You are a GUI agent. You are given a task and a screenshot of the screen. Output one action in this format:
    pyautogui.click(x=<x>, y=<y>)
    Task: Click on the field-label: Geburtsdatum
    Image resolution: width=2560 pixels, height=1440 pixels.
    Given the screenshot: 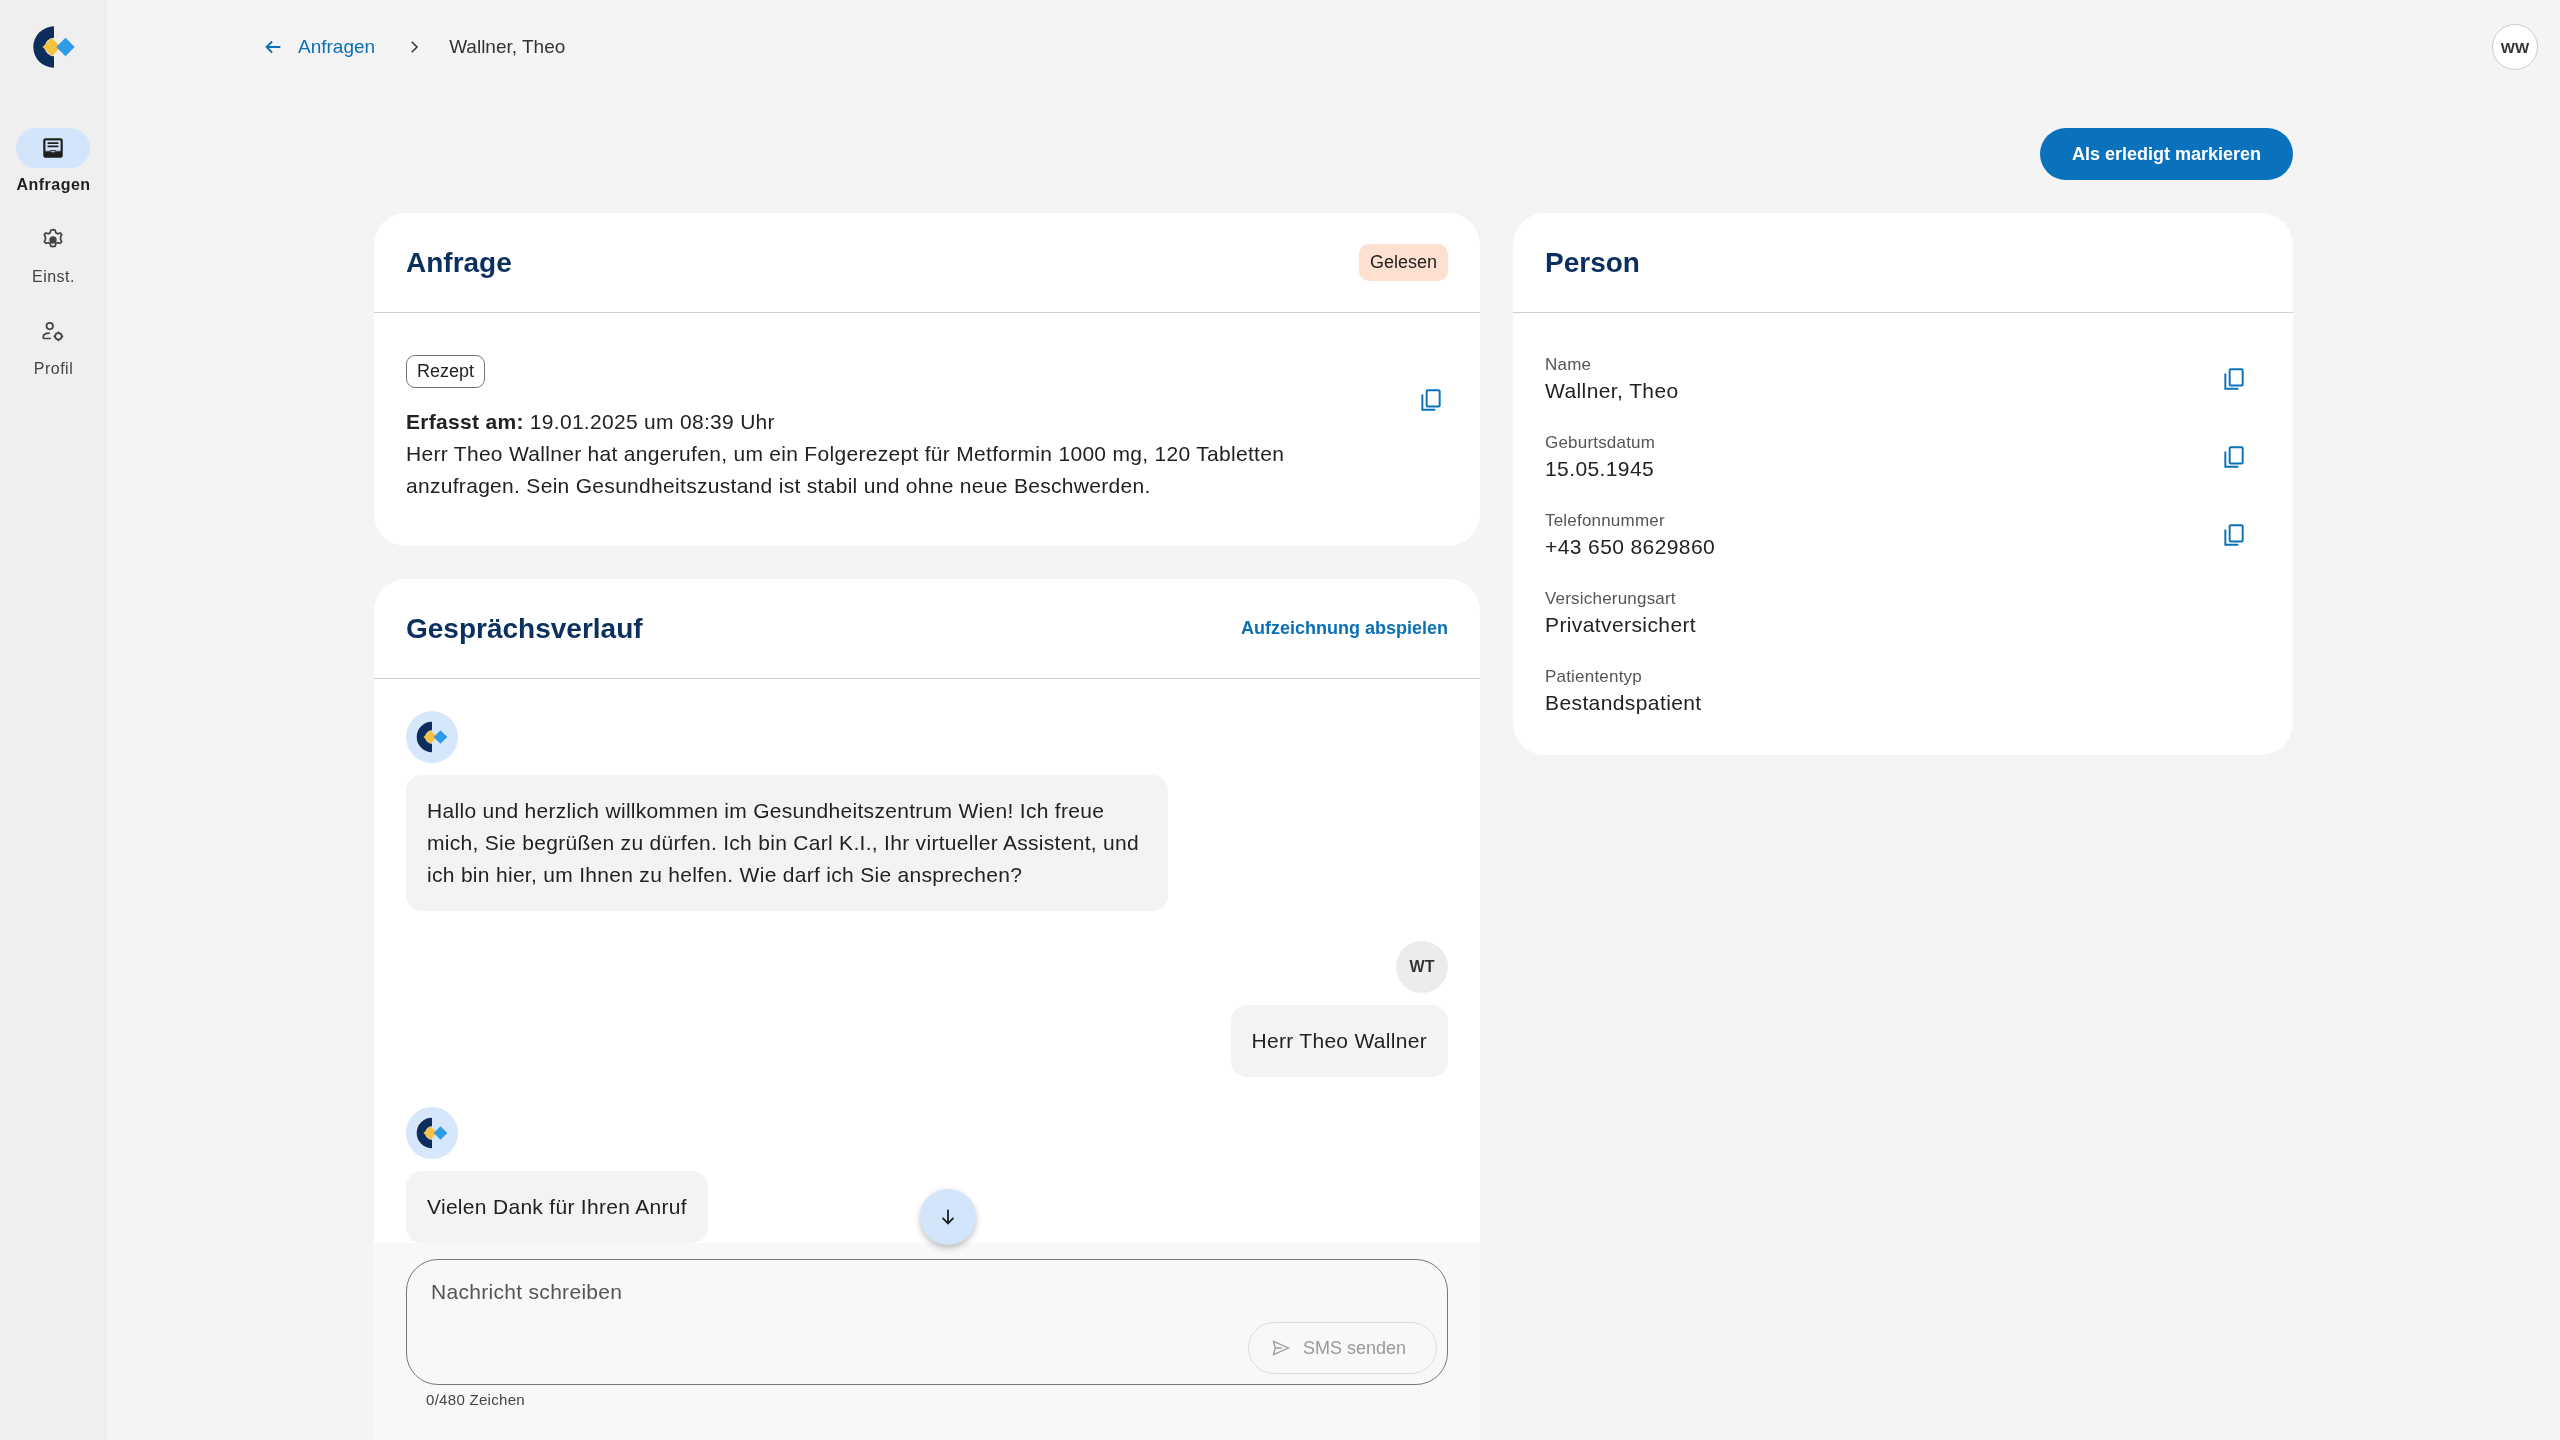 What is the action you would take?
    pyautogui.click(x=1600, y=443)
    